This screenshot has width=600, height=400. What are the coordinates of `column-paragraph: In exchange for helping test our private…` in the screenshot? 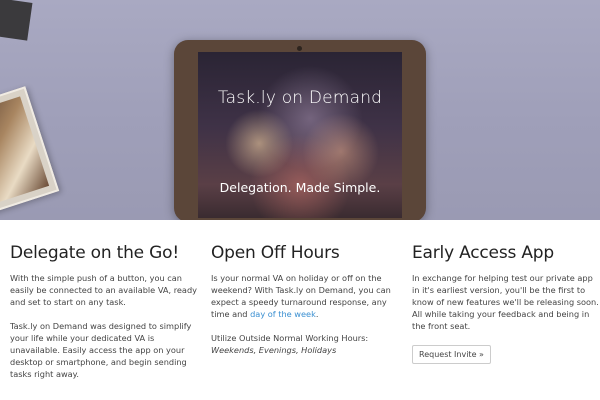 It's located at (505, 302).